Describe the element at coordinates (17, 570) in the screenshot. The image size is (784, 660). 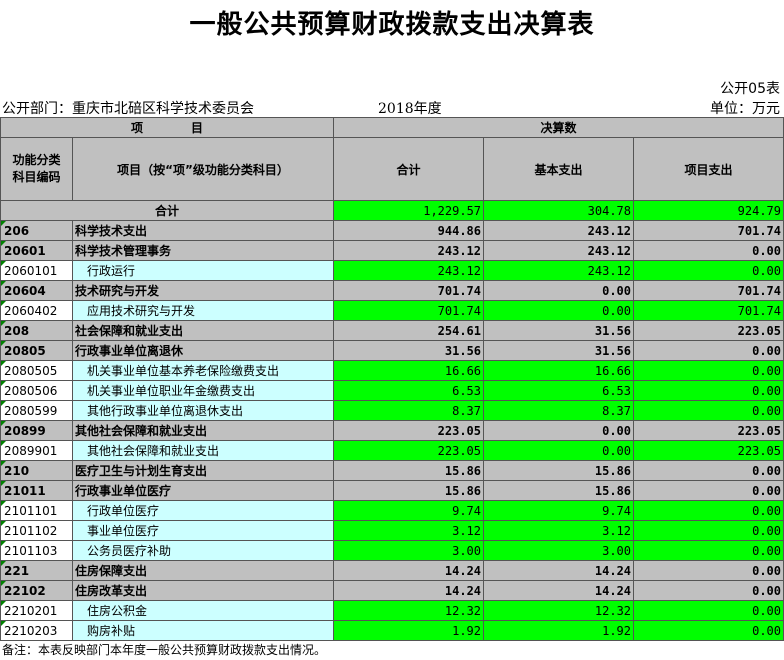
I see `row-code-text: 221` at that location.